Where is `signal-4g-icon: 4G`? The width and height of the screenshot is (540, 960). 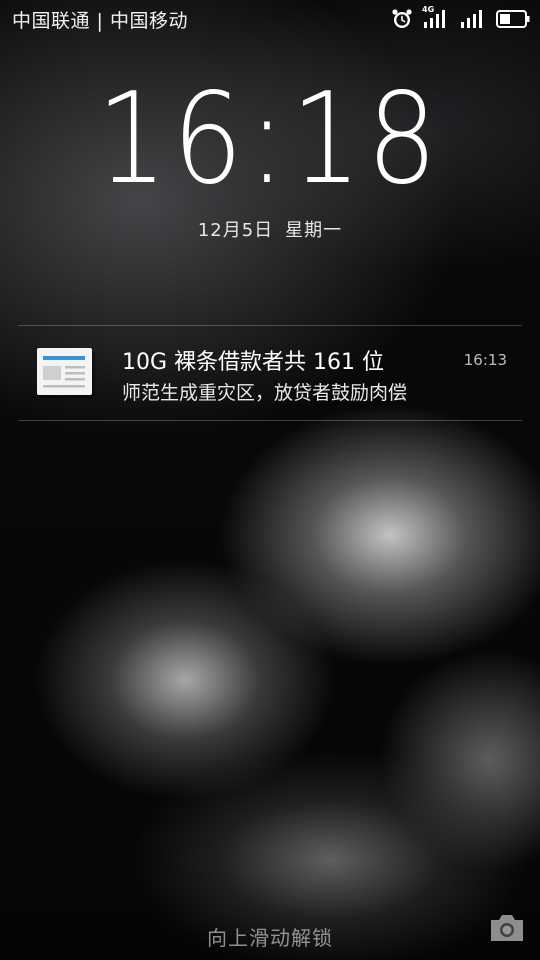
signal-4g-icon: 4G is located at coordinates (436, 17).